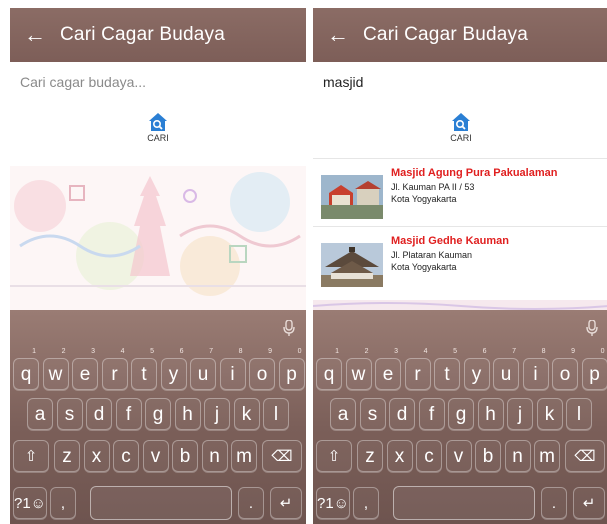  I want to click on comma-key-label: ,, so click(63, 503).